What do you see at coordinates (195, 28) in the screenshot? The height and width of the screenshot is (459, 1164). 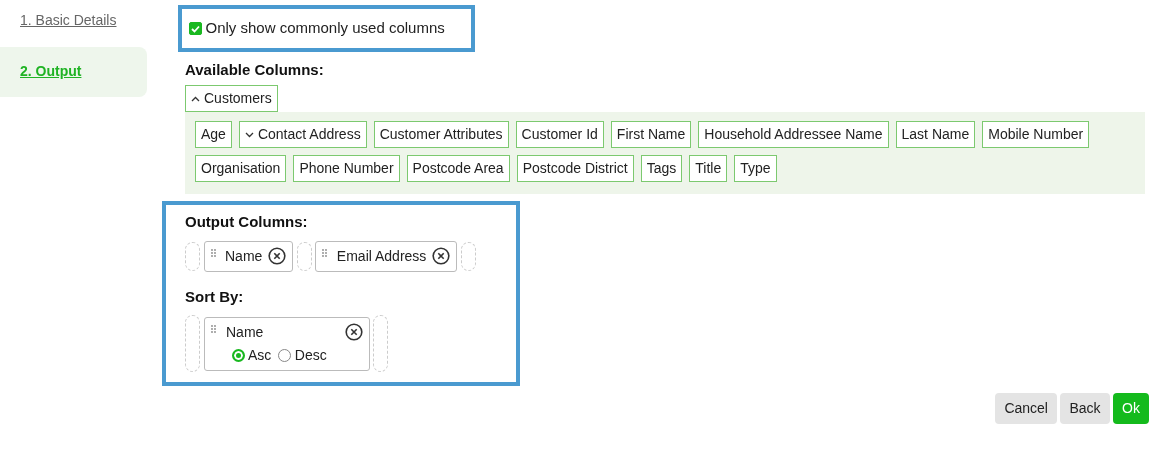 I see `checkbox` at bounding box center [195, 28].